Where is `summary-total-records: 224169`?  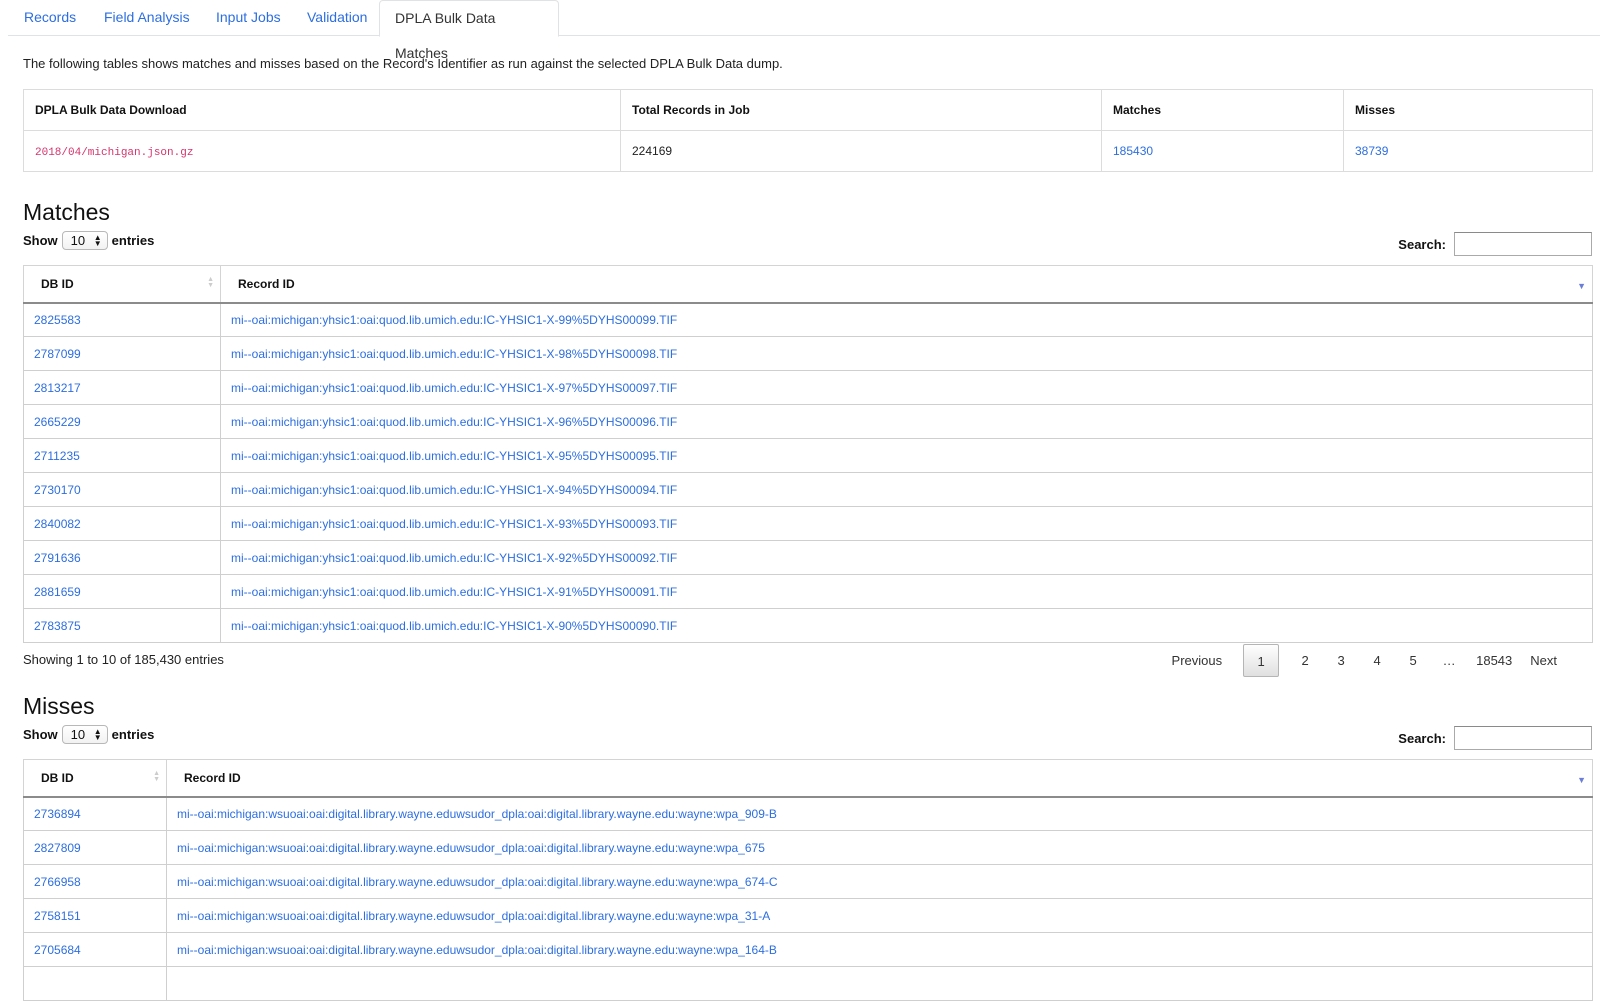
summary-total-records: 224169 is located at coordinates (861, 151).